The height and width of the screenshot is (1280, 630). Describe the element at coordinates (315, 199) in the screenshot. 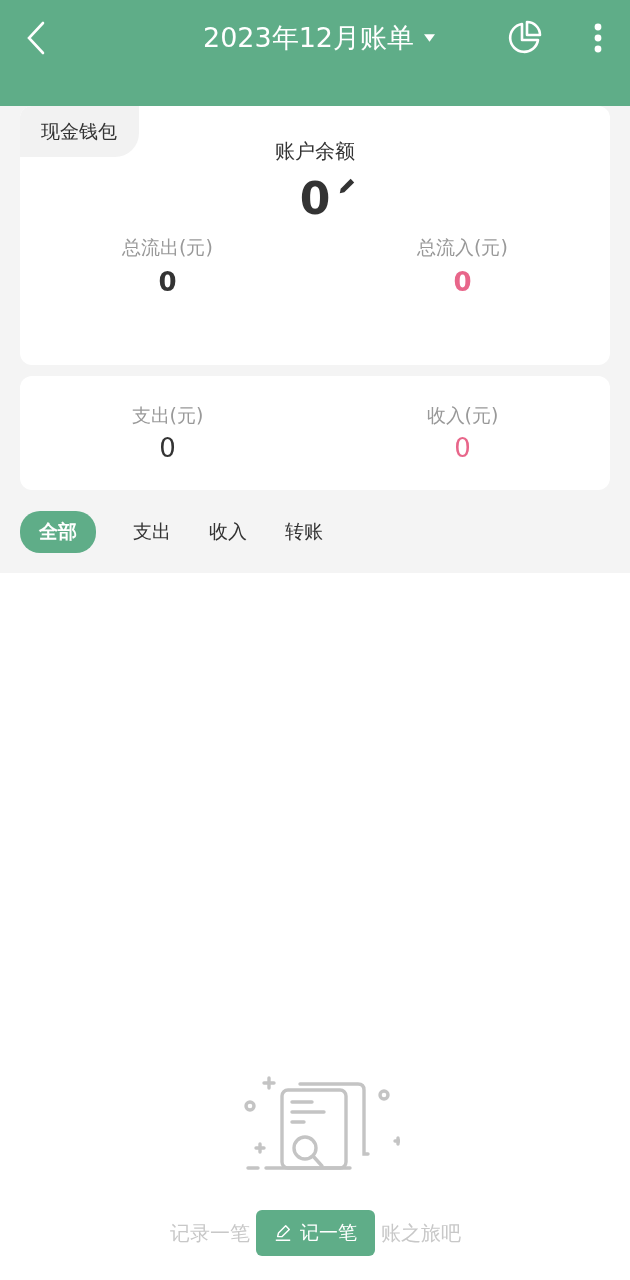

I see `balance-value: 0` at that location.